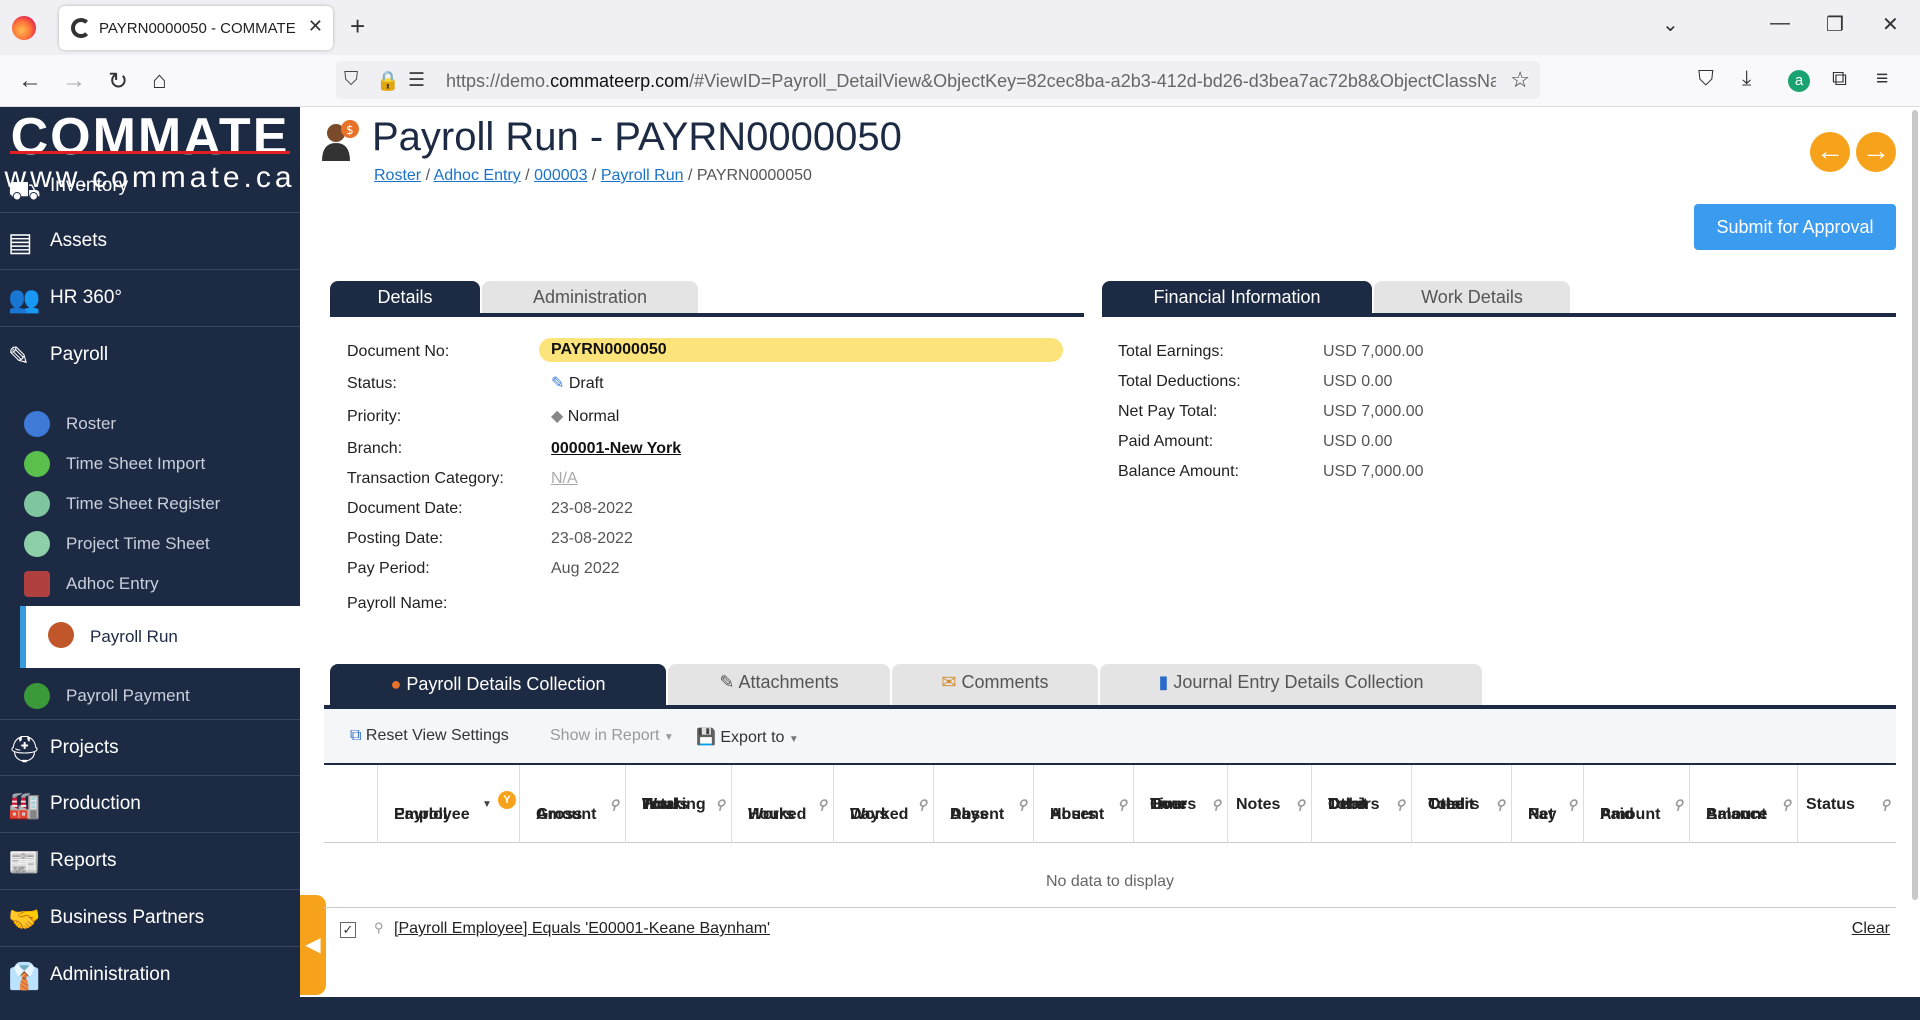 Image resolution: width=1920 pixels, height=1020 pixels. I want to click on col-gross-amount: Gross Amount ⚲, so click(573, 804).